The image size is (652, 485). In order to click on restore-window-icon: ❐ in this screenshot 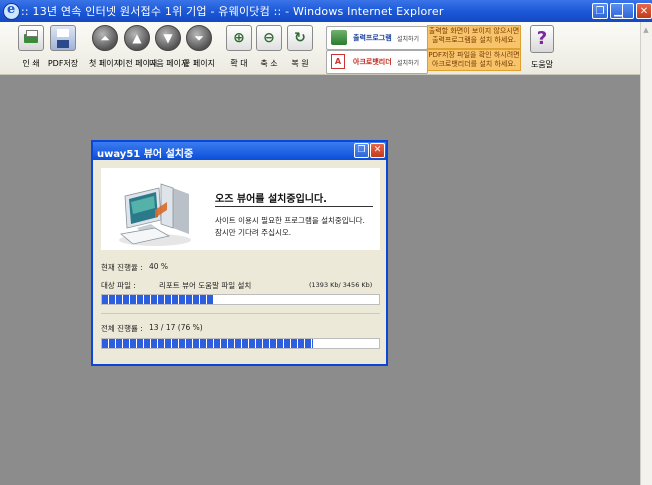, I will do `click(600, 11)`.